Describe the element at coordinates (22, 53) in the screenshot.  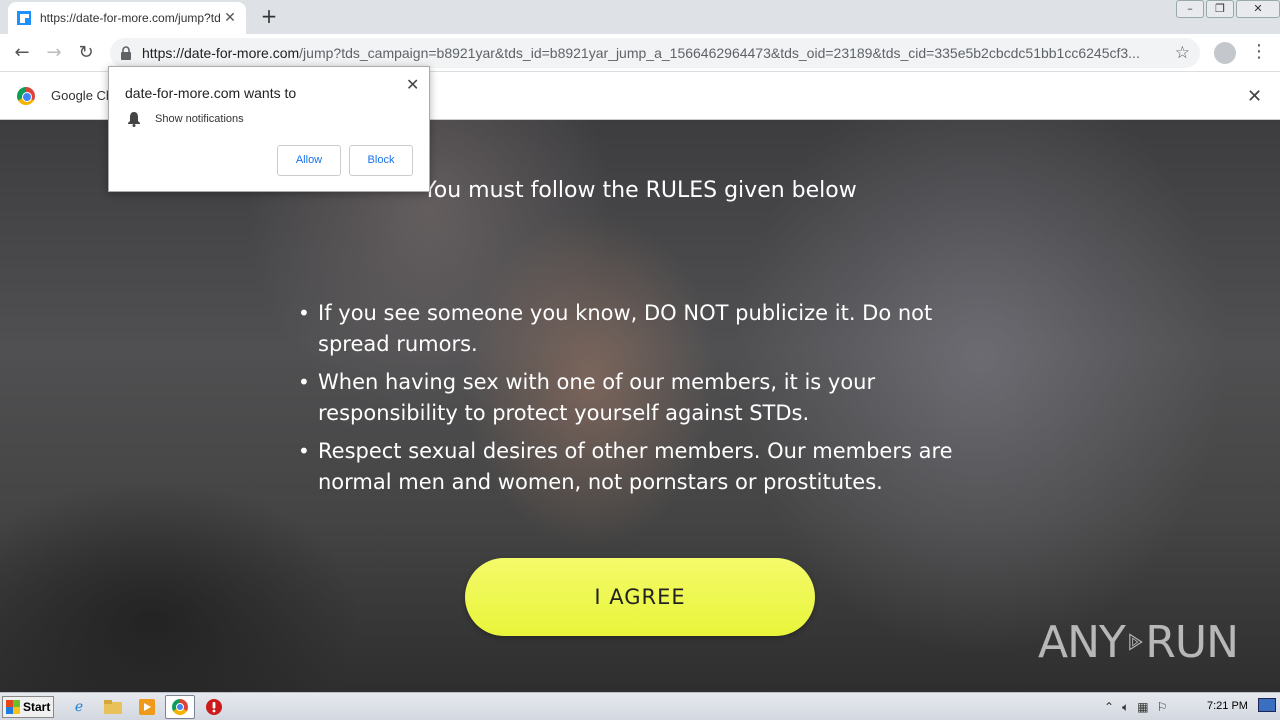
I see `back-arrow-icon: ←` at that location.